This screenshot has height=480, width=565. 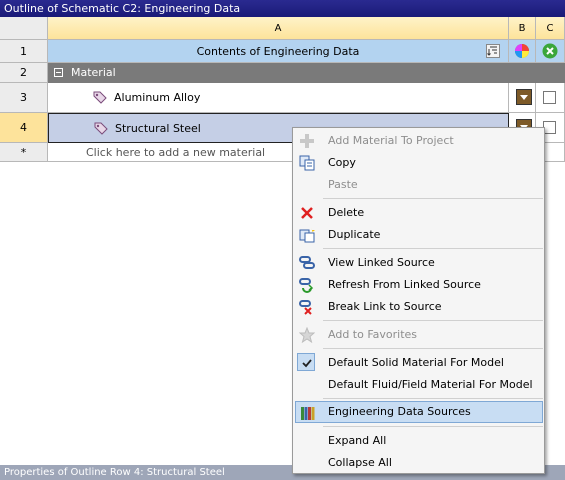 I want to click on menu-item-add-to-favorites: Add to Favorites, so click(x=419, y=335).